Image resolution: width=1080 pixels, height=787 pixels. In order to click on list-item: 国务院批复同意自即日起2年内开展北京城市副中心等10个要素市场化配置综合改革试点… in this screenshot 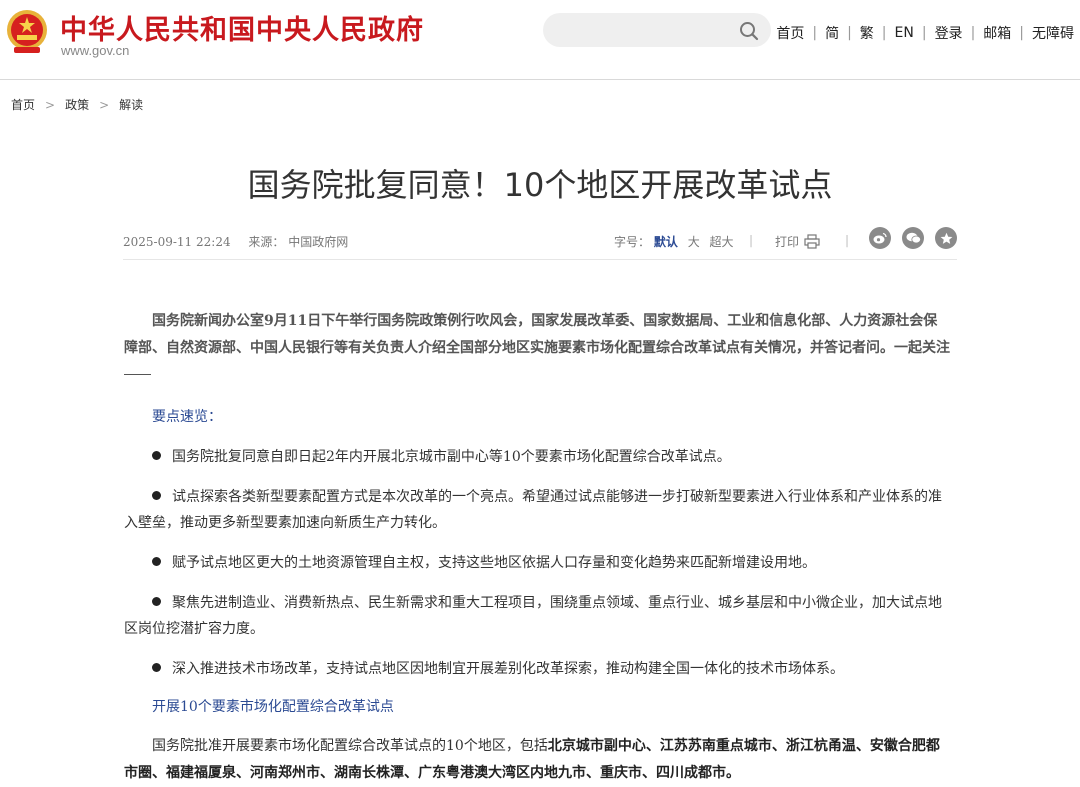, I will do `click(537, 457)`.